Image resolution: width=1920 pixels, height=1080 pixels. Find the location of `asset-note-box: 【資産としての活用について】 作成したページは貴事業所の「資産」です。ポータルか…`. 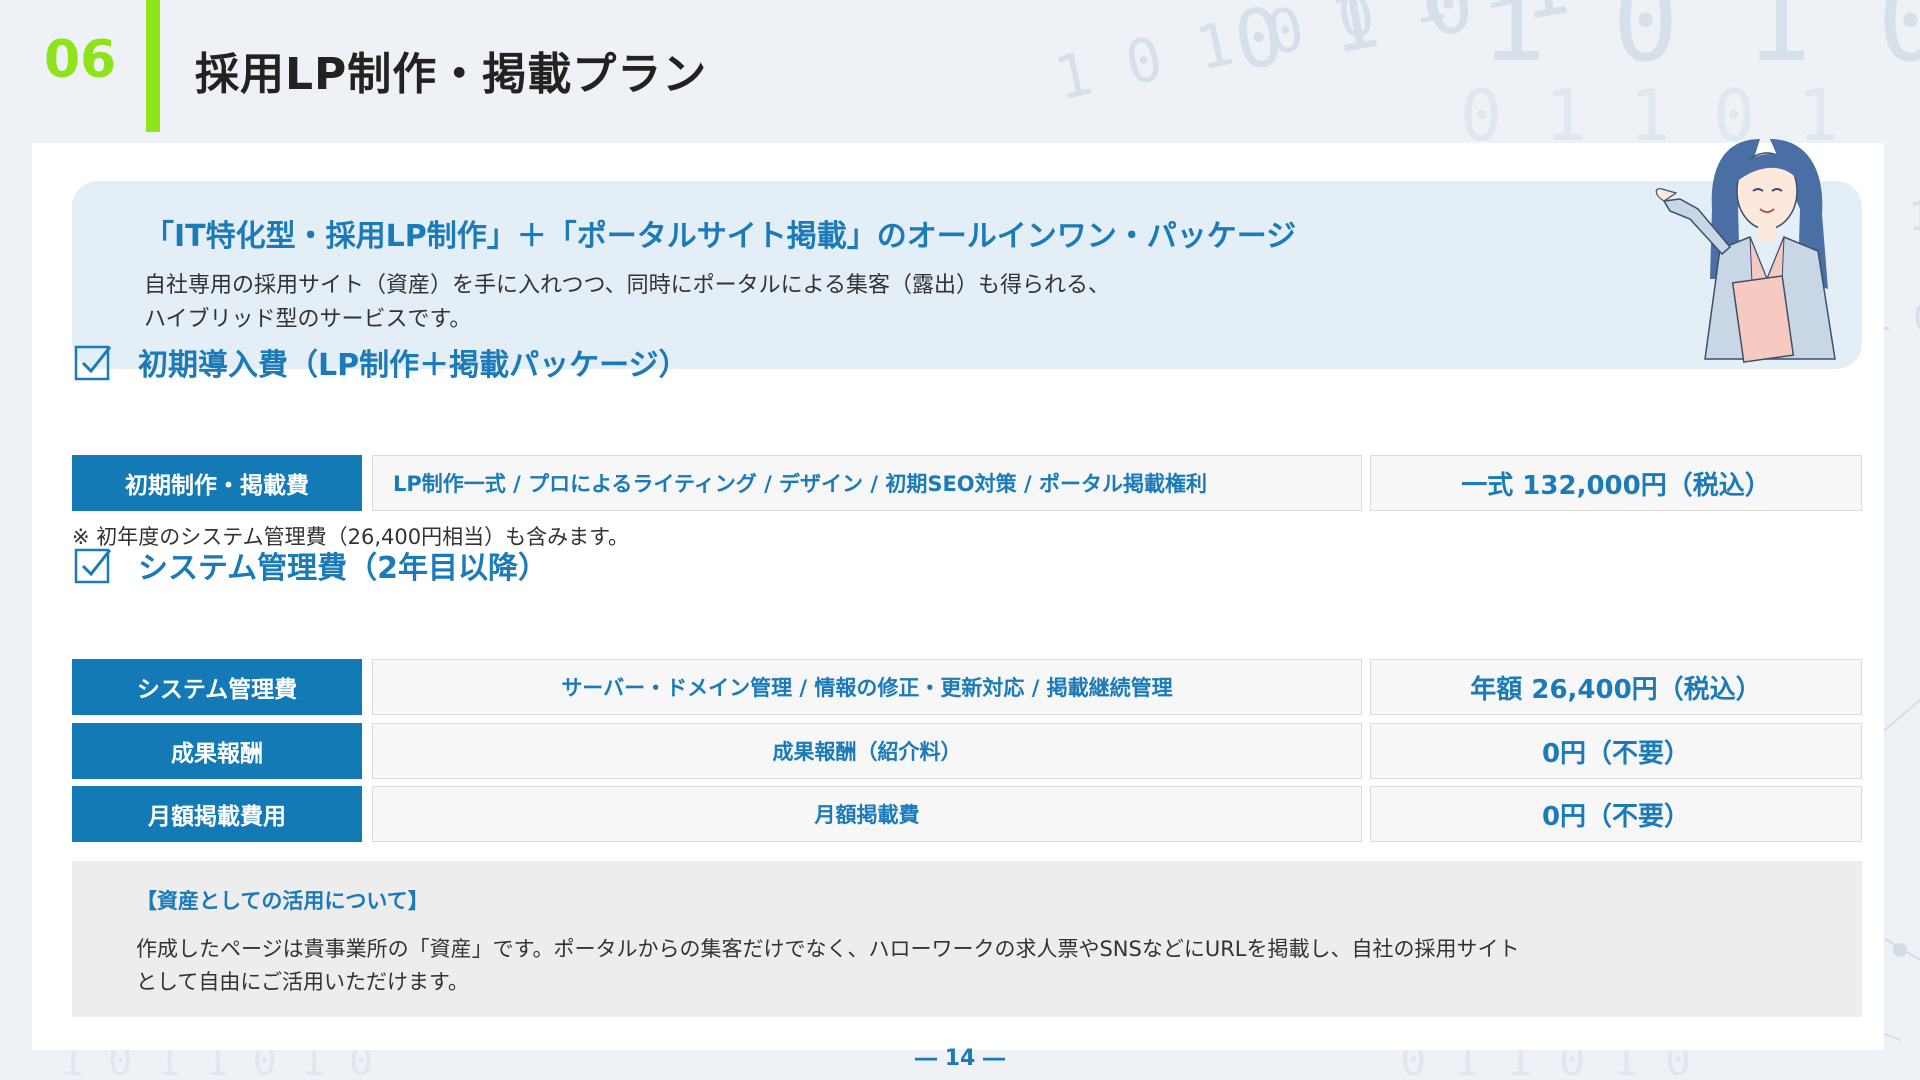

asset-note-box: 【資産としての活用について】 作成したページは貴事業所の「資産」です。ポータルか… is located at coordinates (967, 939).